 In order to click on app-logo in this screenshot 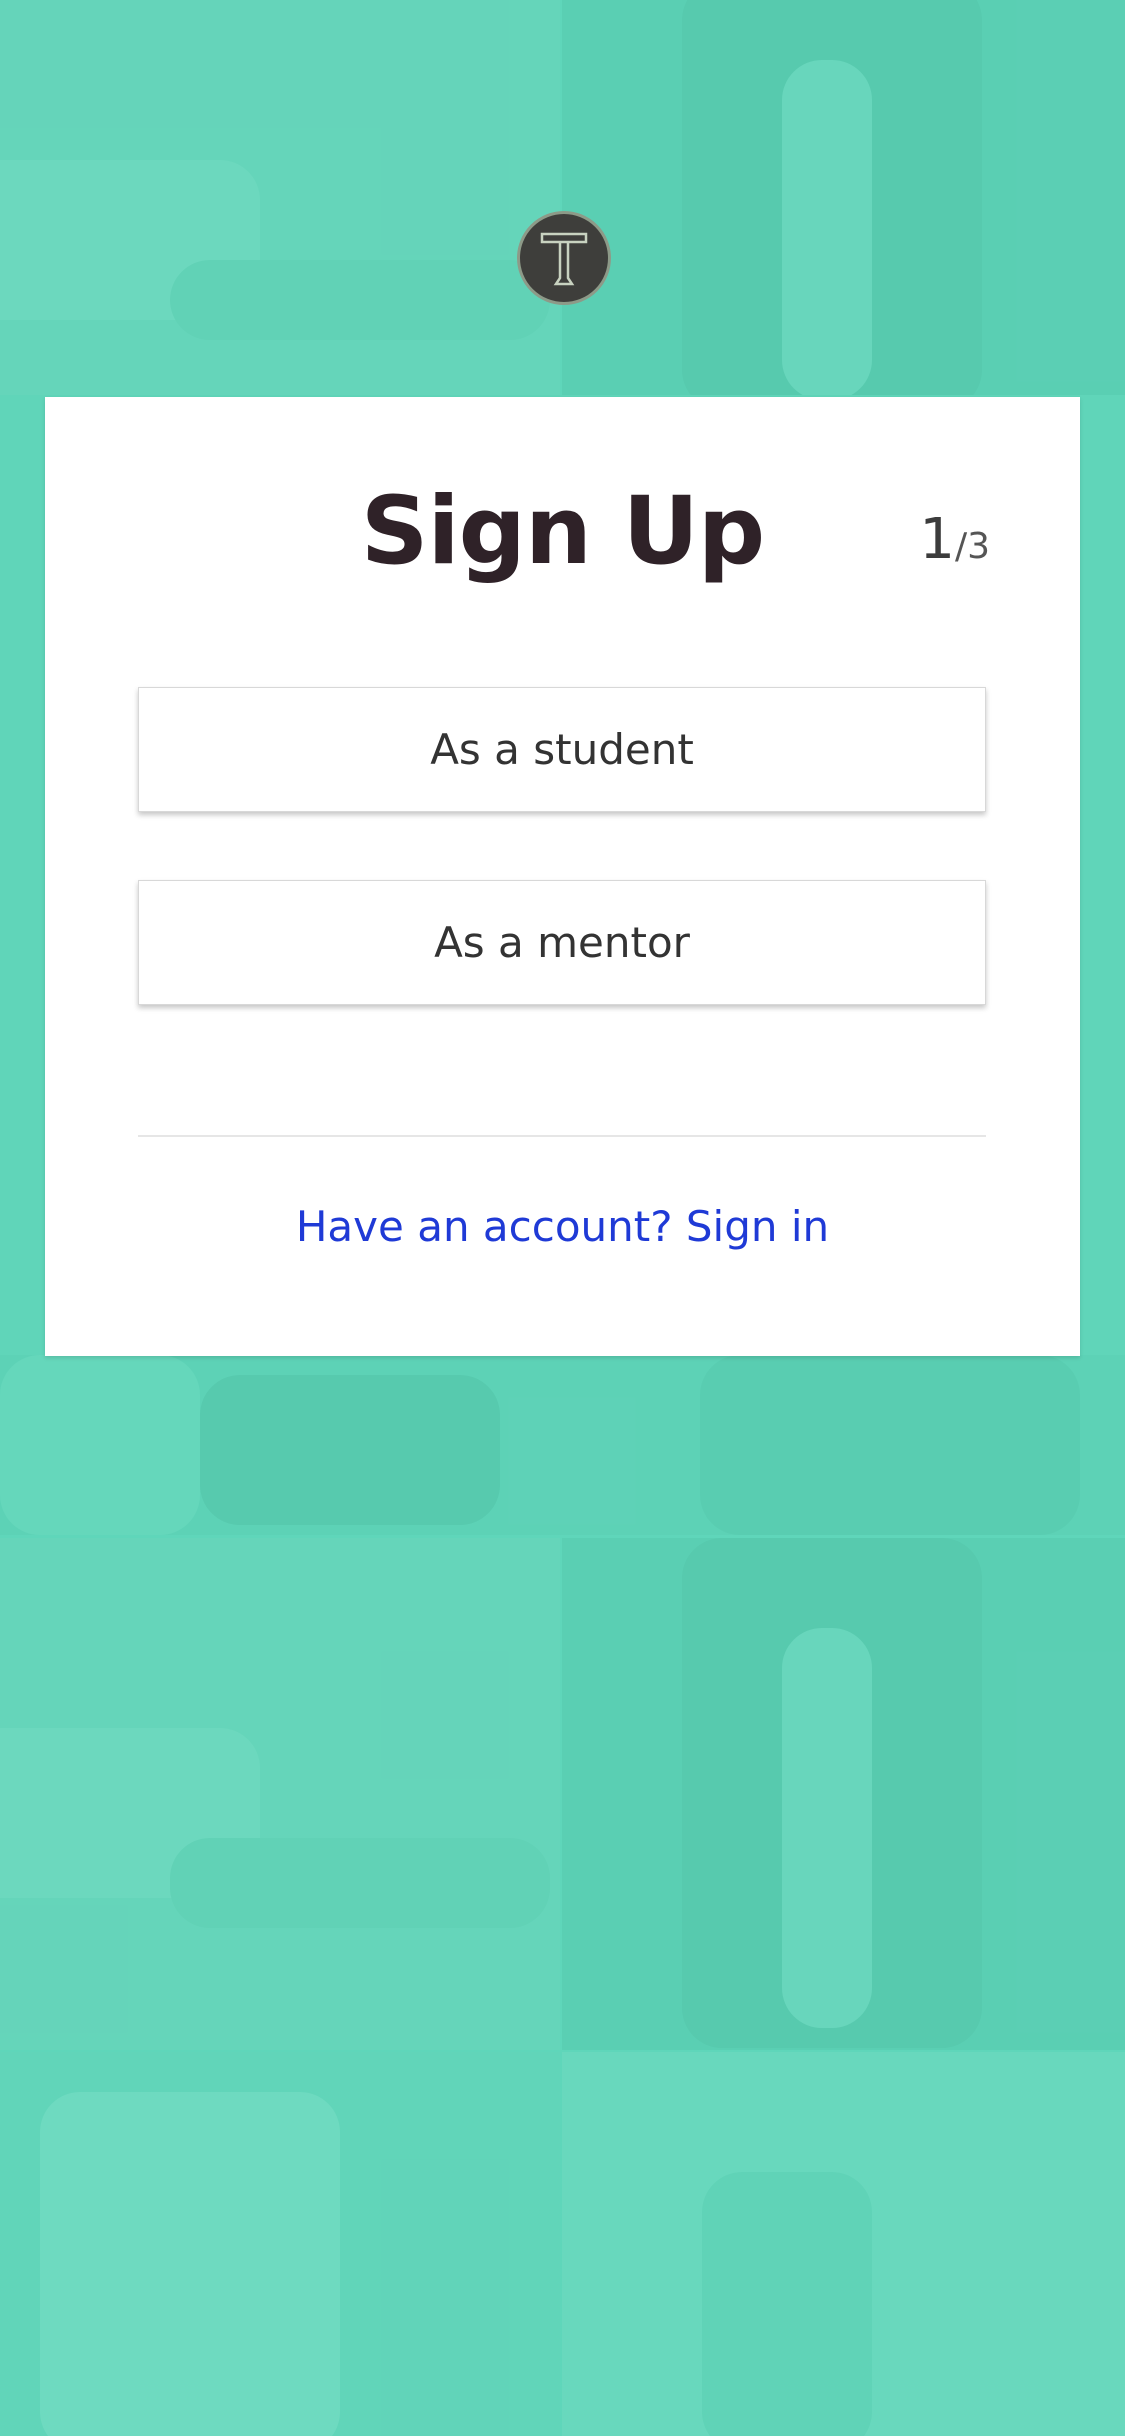, I will do `click(564, 258)`.